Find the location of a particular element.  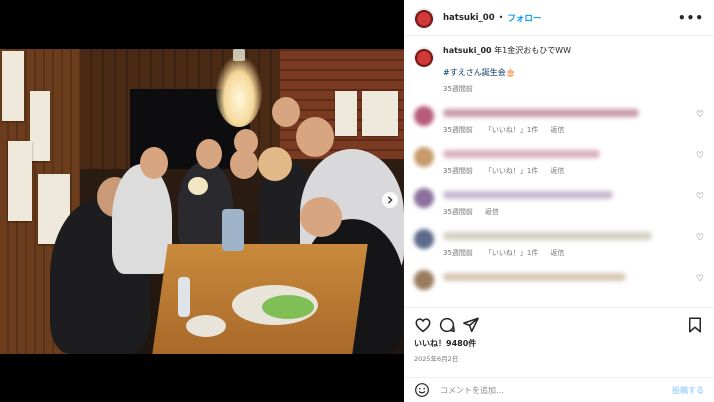

comment-item: ♡ is located at coordinates (559, 280).